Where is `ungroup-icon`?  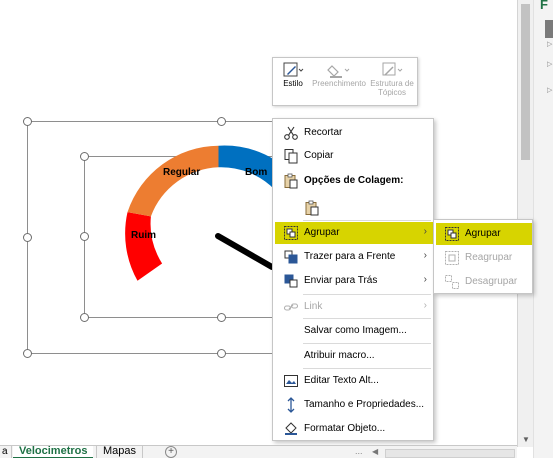
ungroup-icon is located at coordinates (452, 282).